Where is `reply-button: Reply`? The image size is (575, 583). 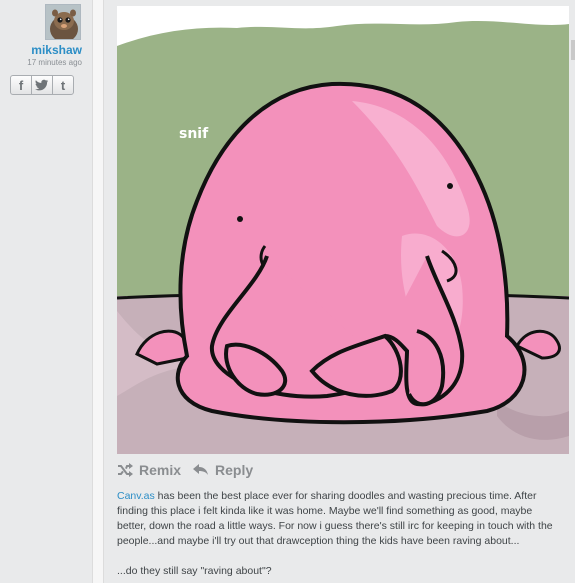 reply-button: Reply is located at coordinates (223, 470).